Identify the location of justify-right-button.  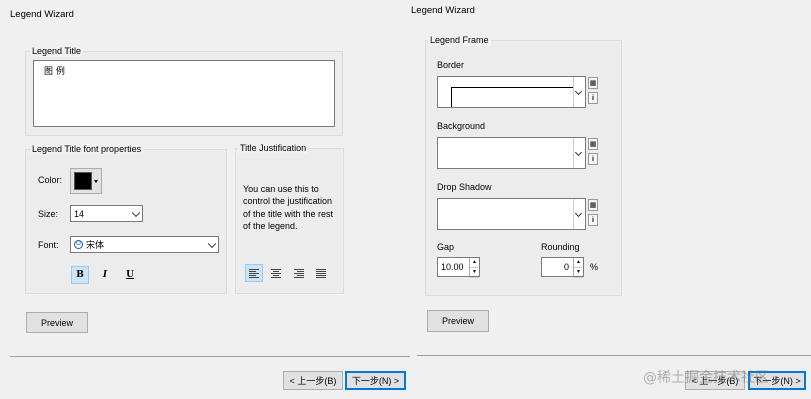
(299, 273).